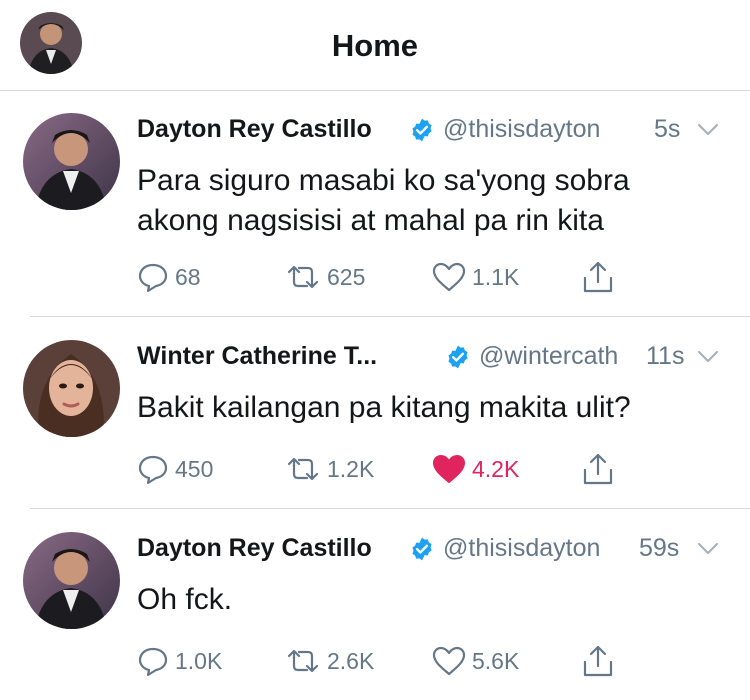 The height and width of the screenshot is (700, 750). What do you see at coordinates (325, 277) in the screenshot?
I see `retweet-button: 625` at bounding box center [325, 277].